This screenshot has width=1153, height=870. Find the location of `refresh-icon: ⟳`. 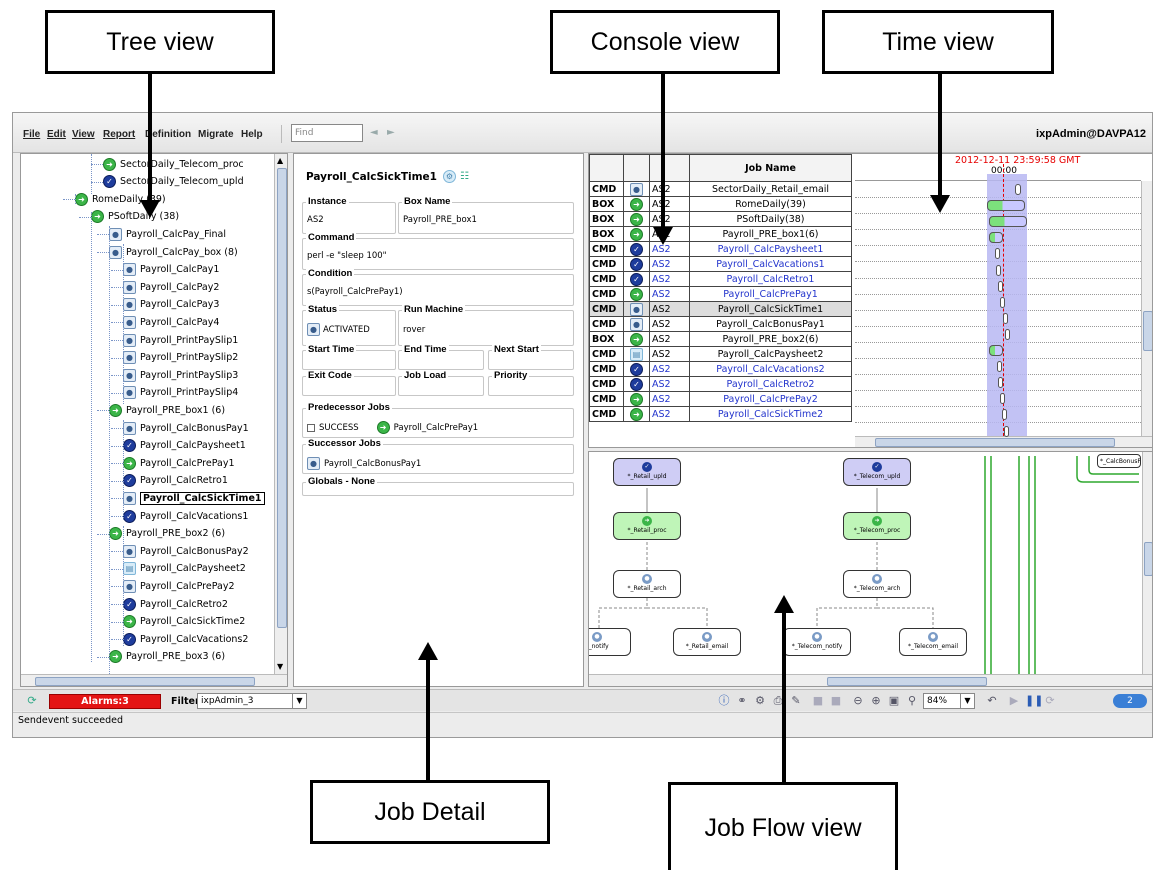

refresh-icon: ⟳ is located at coordinates (32, 701).